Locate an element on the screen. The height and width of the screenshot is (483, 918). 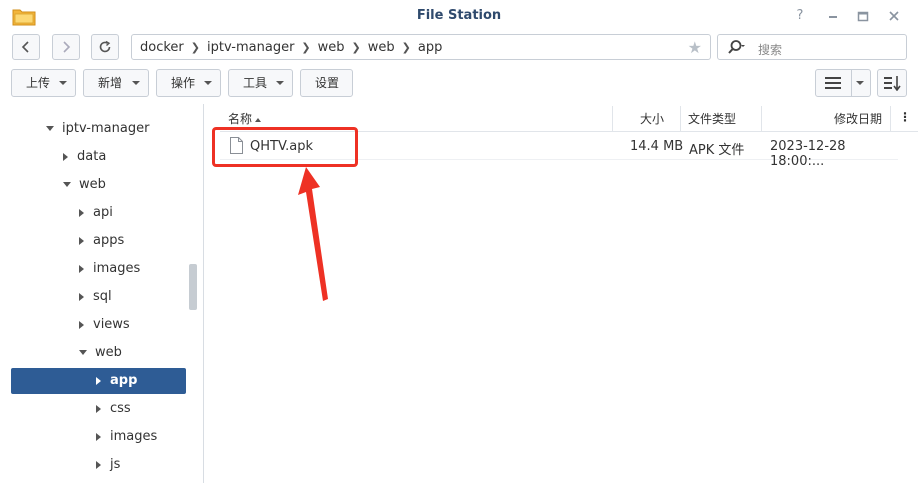
refresh-icon is located at coordinates (105, 46).